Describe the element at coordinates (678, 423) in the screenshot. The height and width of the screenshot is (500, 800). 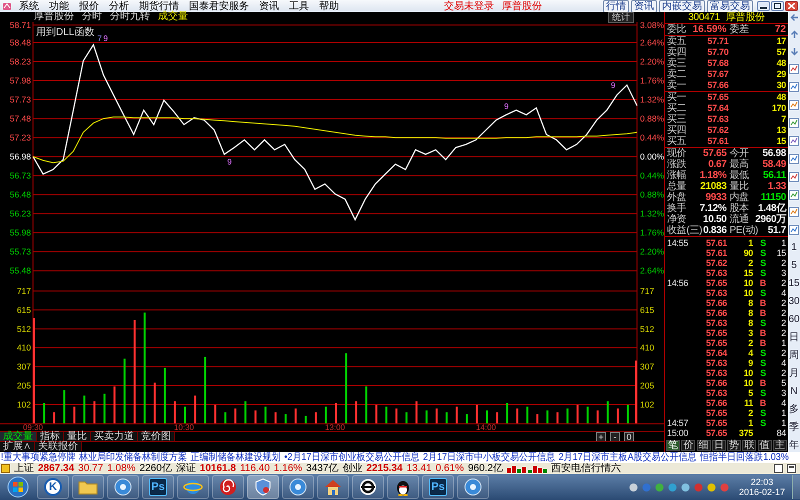
I see `tick-time: 14:57` at that location.